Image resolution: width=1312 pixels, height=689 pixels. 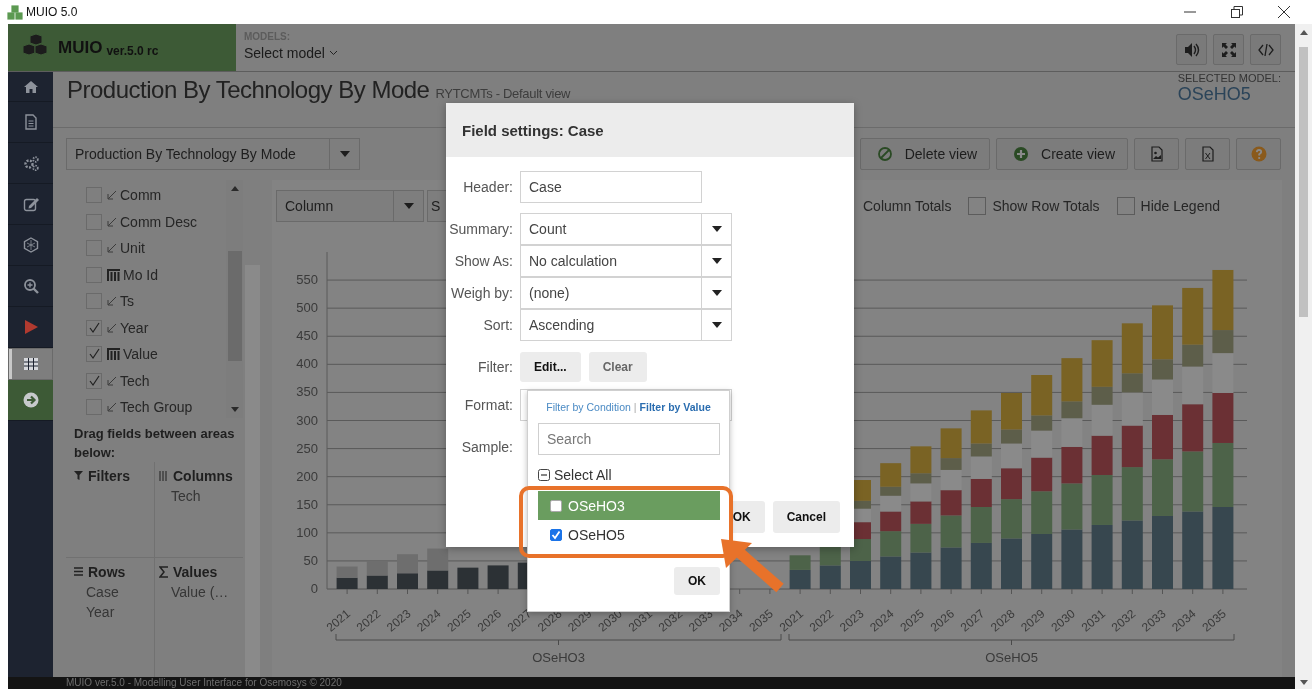 What do you see at coordinates (141, 195) in the screenshot?
I see `field-label: Comm` at bounding box center [141, 195].